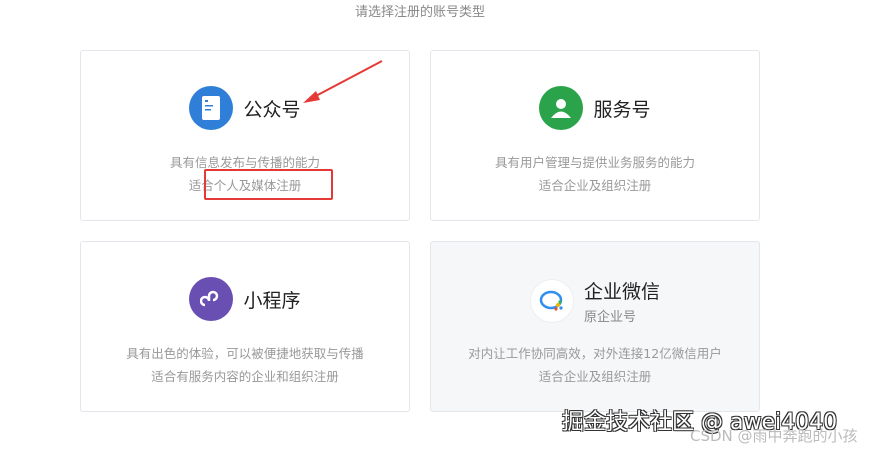 The width and height of the screenshot is (875, 450). Describe the element at coordinates (272, 109) in the screenshot. I see `card-title: 公众号` at that location.